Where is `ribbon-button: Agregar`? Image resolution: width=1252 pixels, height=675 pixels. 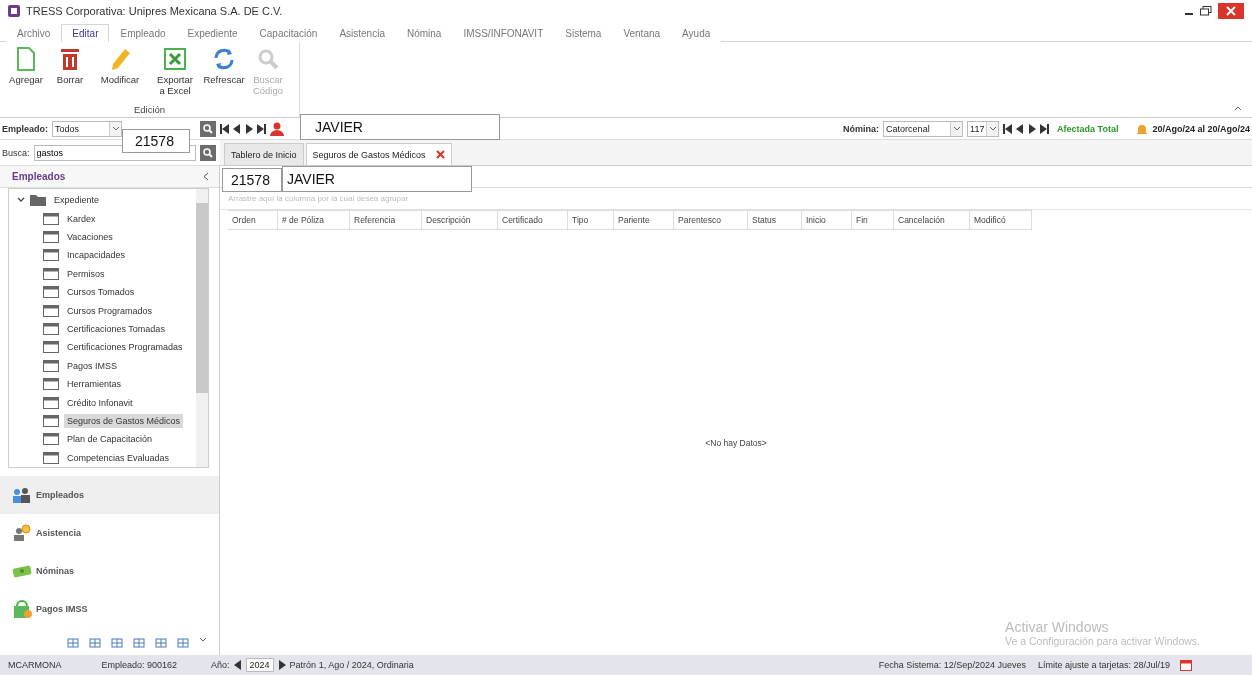
ribbon-button: Agregar is located at coordinates (26, 65).